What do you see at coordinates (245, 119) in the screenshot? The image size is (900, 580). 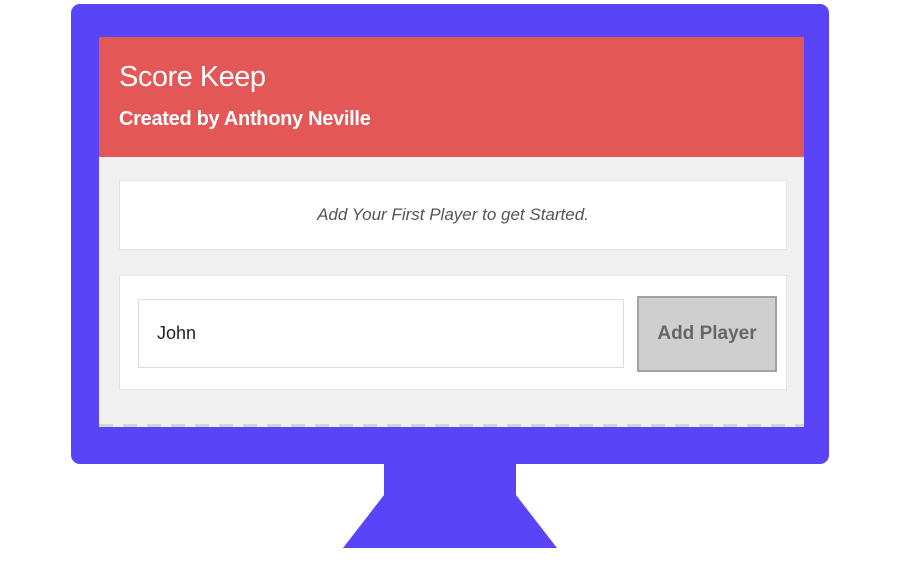 I see `app-subtitle: Created by Anthony Neville` at bounding box center [245, 119].